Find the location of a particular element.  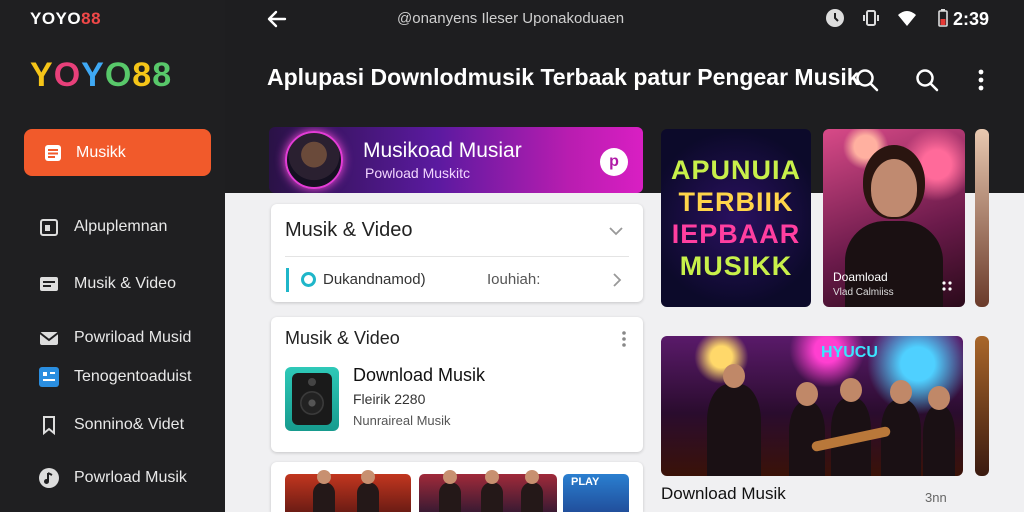

item-heading: Download Musik is located at coordinates (419, 375).